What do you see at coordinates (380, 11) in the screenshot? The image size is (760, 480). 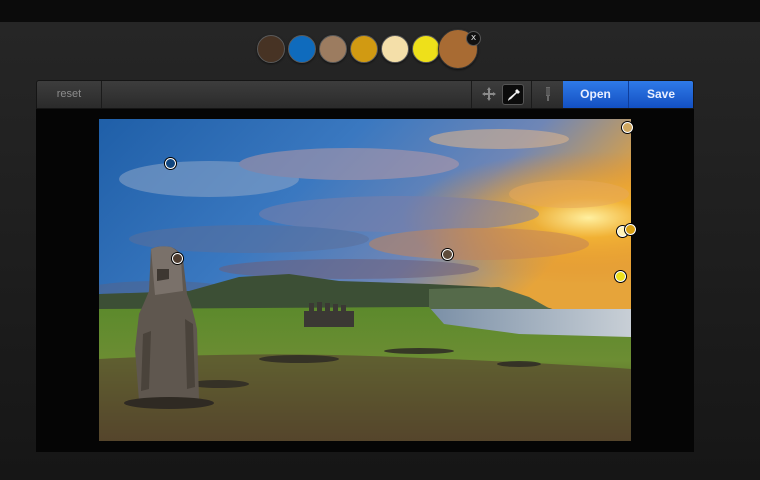 I see `top-bar` at bounding box center [380, 11].